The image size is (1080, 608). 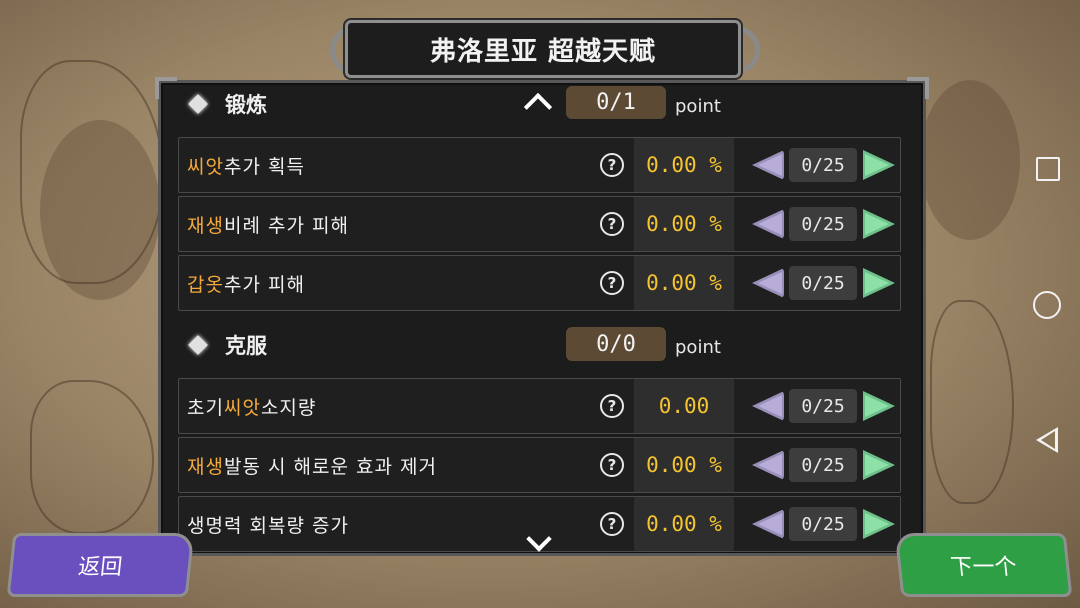 I want to click on recents-icon, so click(x=1048, y=169).